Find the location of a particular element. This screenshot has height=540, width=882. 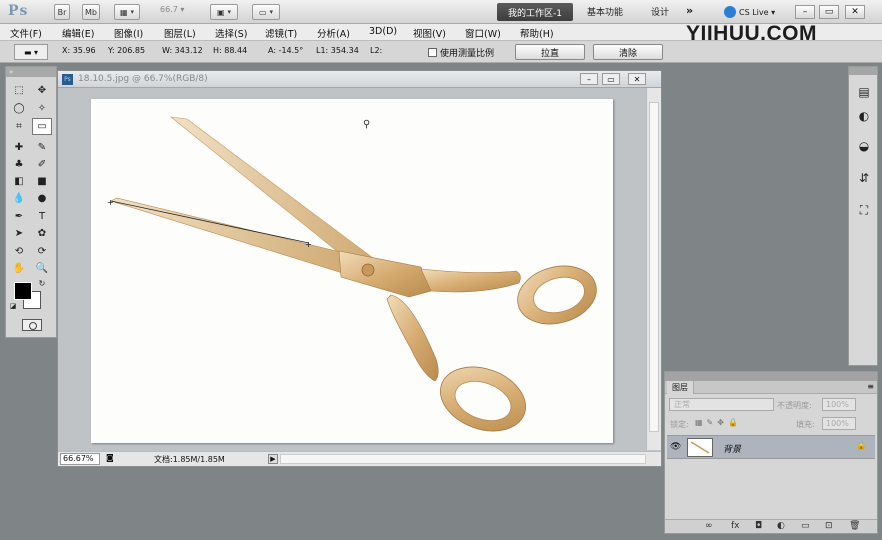

tool-preset-picker: ▬ ▾ is located at coordinates (31, 52).